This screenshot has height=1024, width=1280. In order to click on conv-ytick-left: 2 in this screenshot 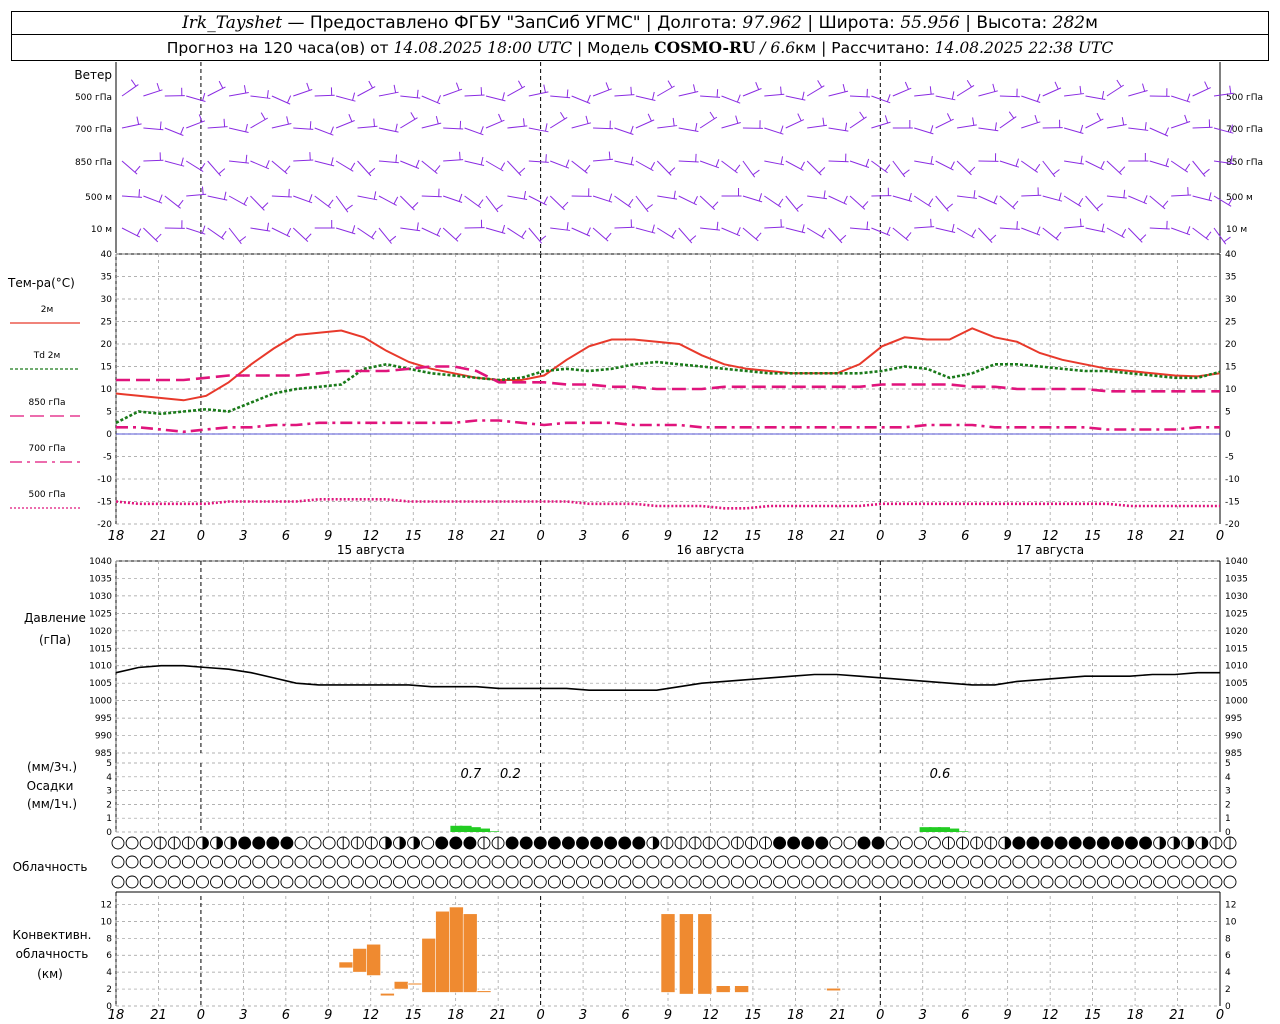, I will do `click(109, 990)`.